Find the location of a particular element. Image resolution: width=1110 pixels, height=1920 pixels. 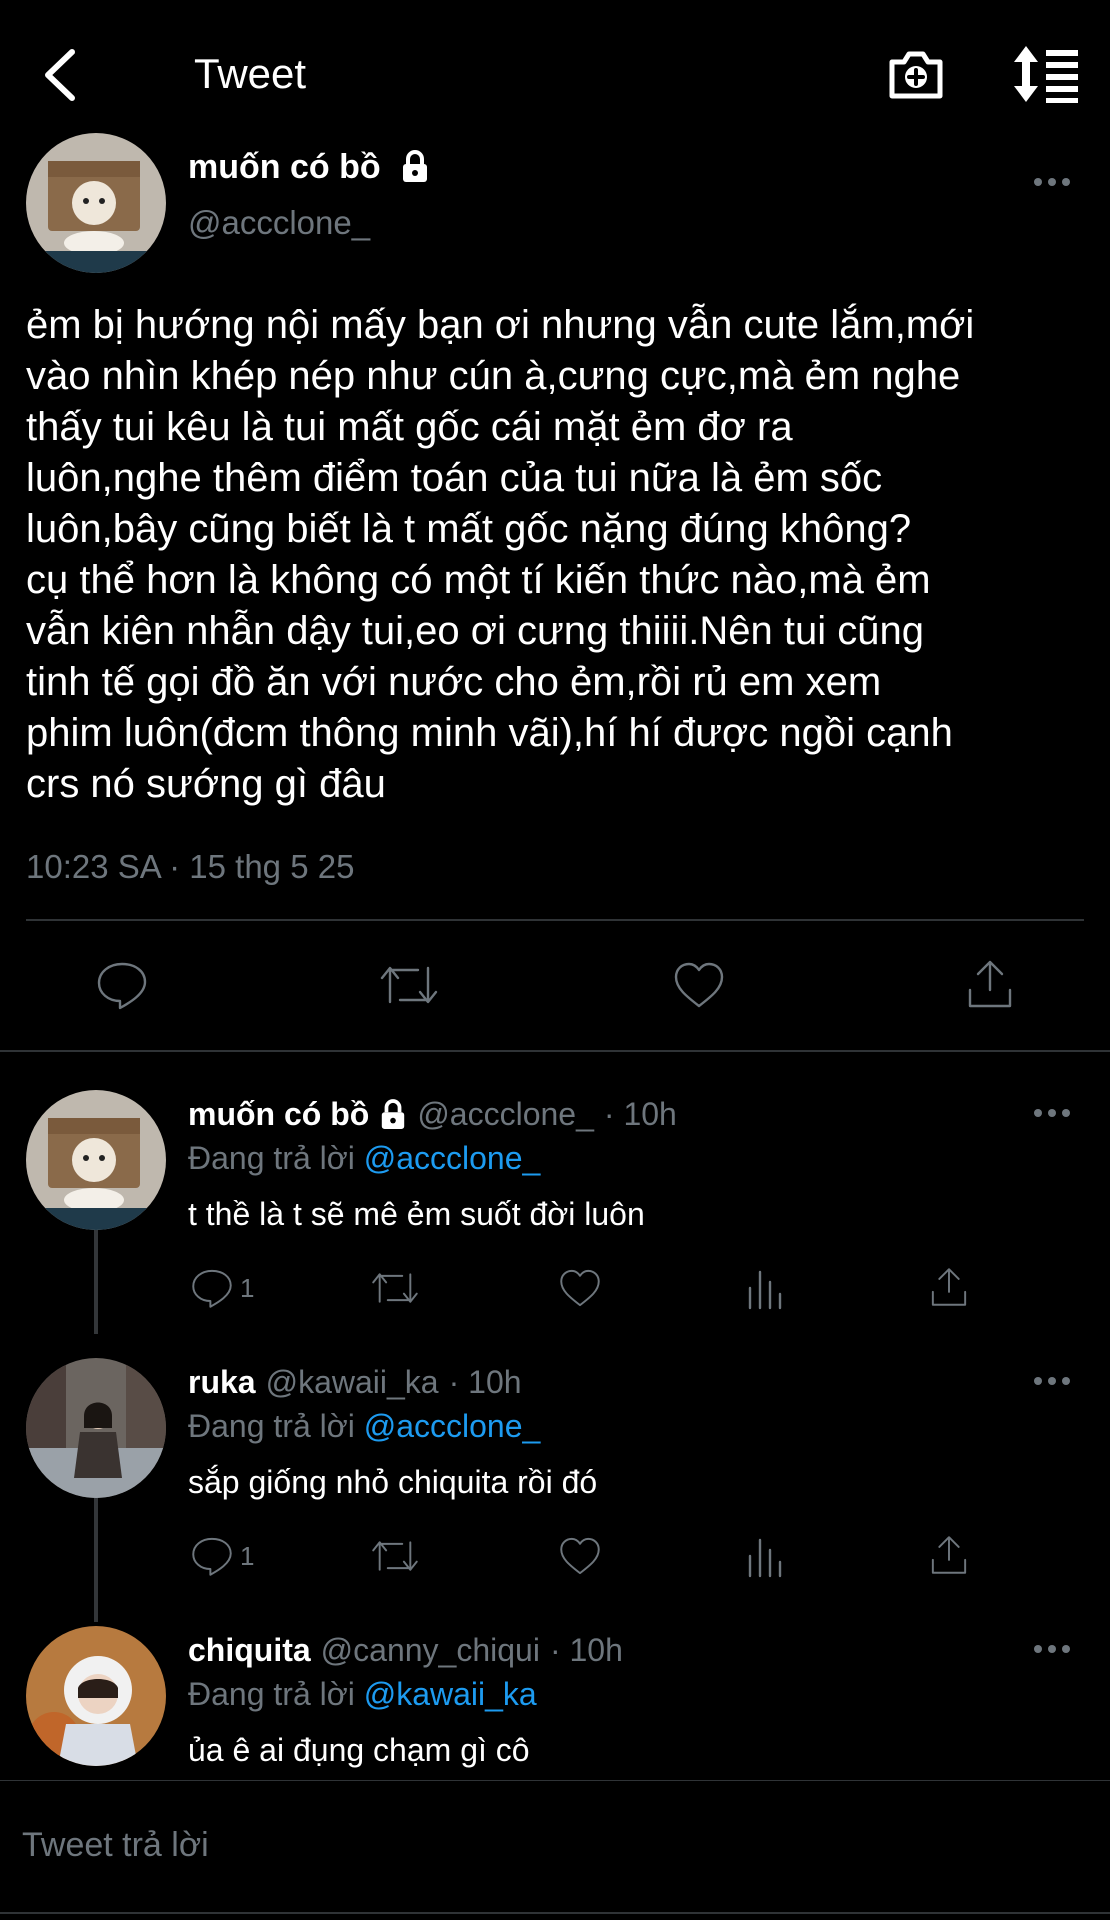

tweet-timestamp: 10:23 SA · 15 thg 5 25 is located at coordinates (190, 866).